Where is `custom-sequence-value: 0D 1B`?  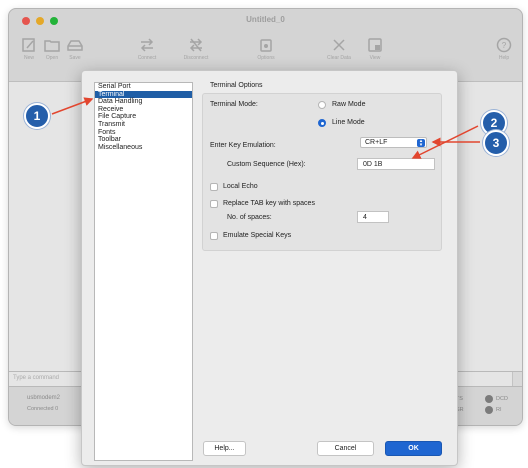
custom-sequence-value: 0D 1B is located at coordinates (373, 164).